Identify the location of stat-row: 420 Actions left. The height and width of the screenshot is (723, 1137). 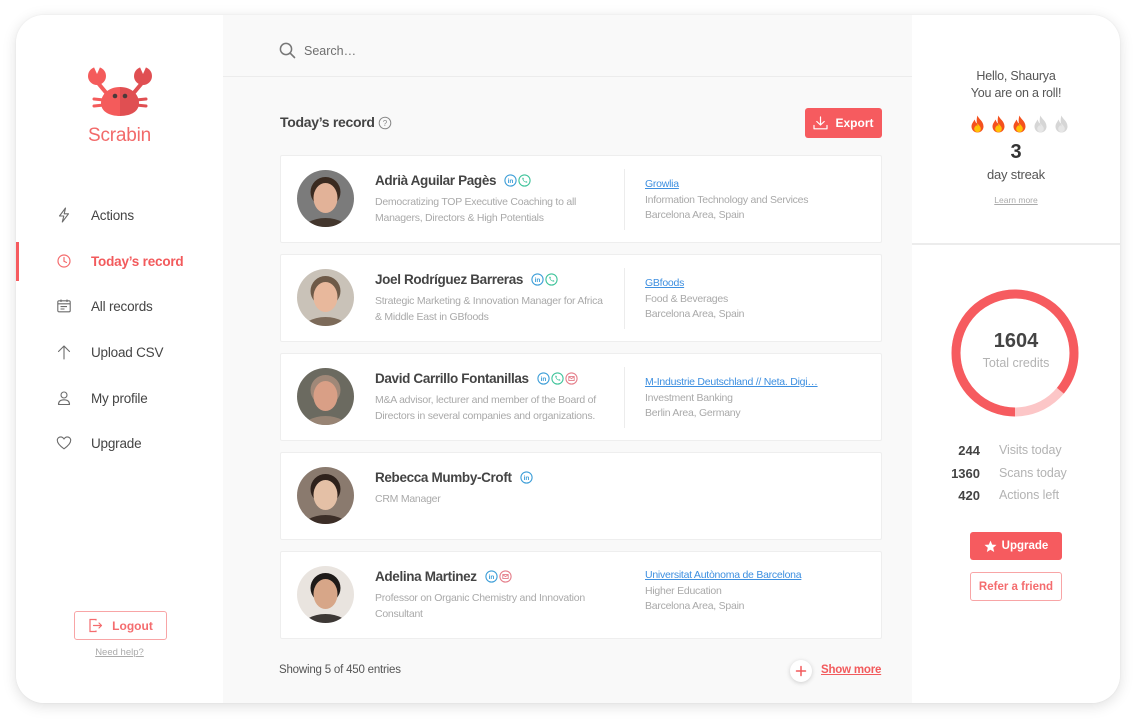
(1016, 497).